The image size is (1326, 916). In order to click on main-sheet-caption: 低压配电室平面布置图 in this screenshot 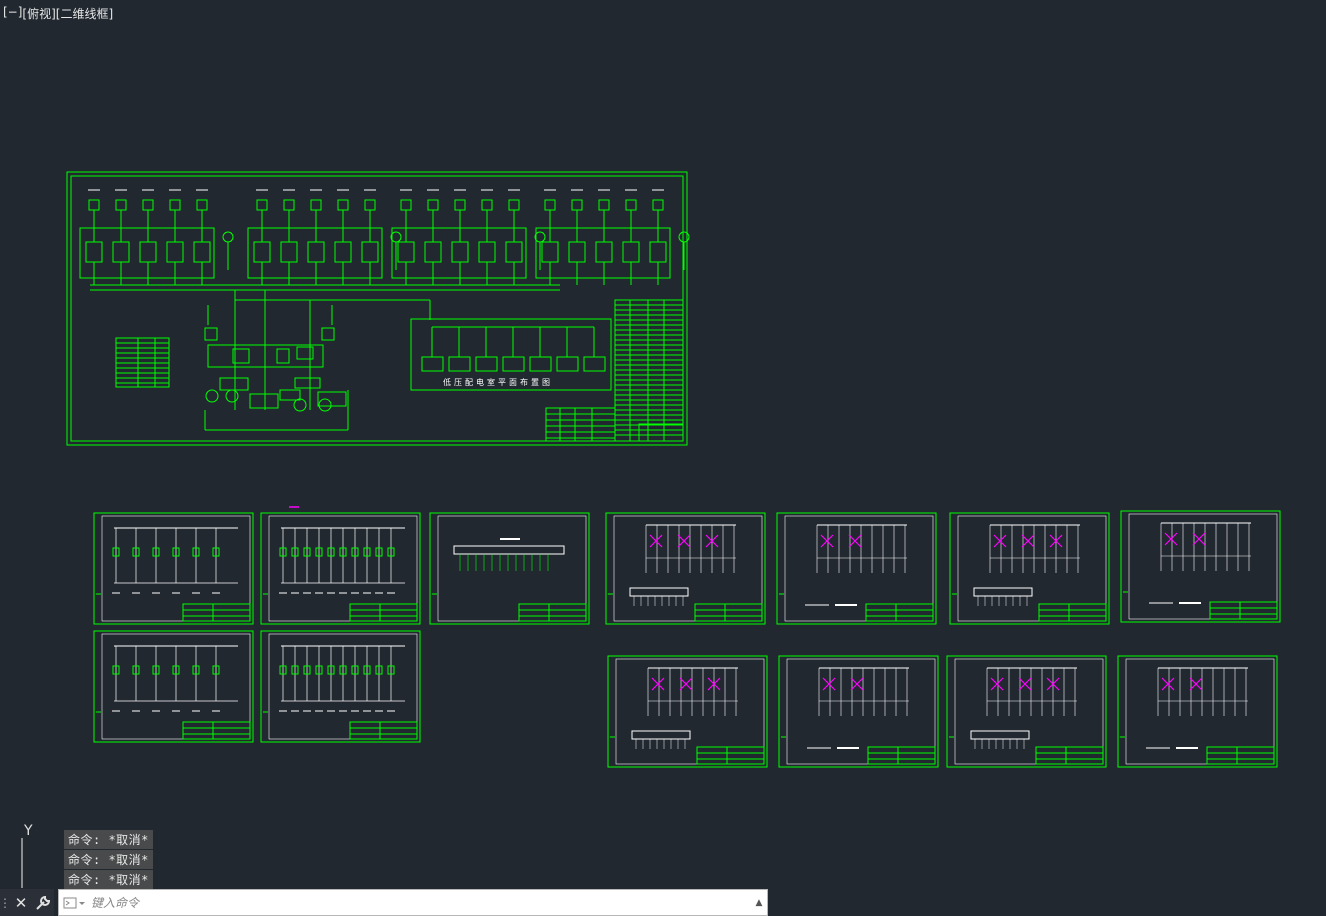, I will do `click(498, 382)`.